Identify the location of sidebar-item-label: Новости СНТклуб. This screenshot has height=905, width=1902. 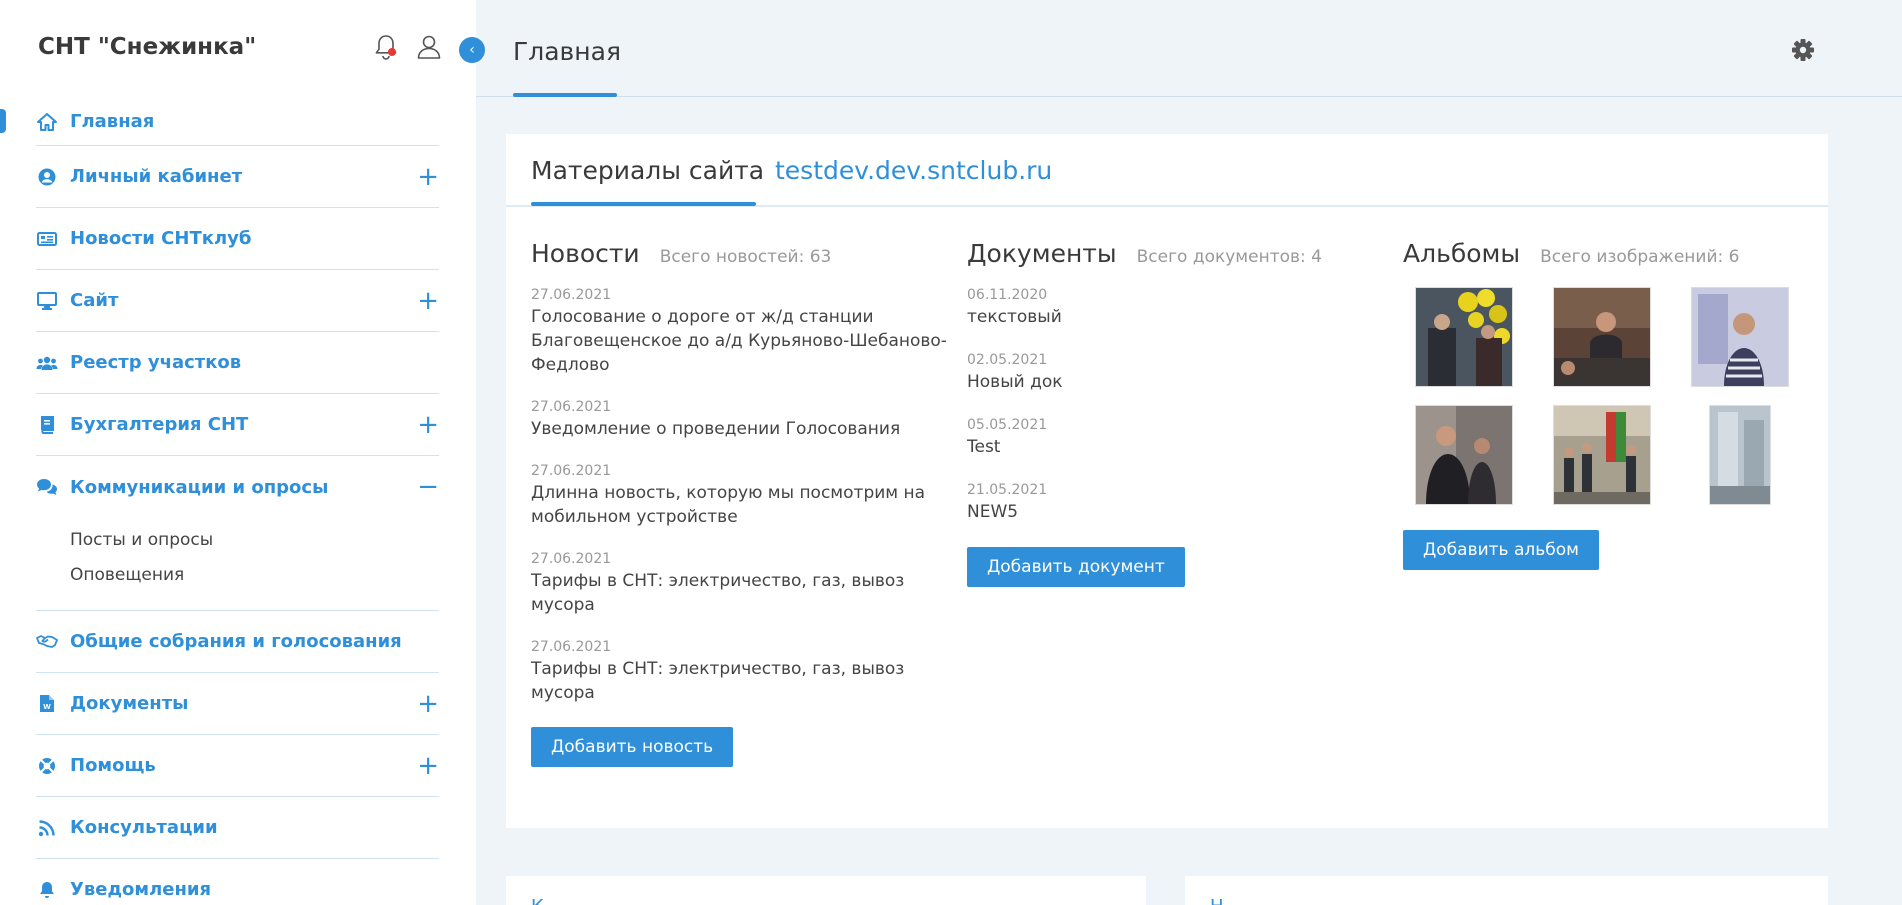
(161, 238).